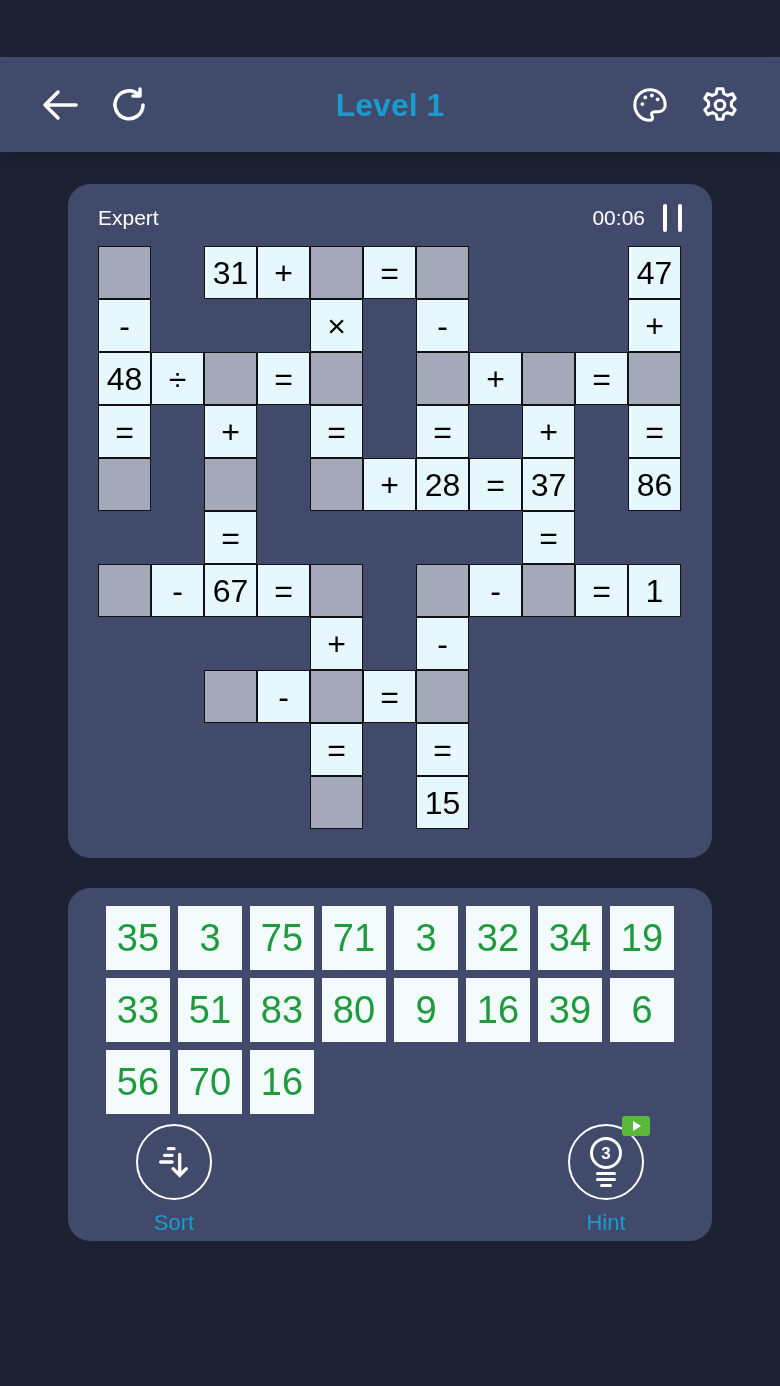  I want to click on grid-cell: 31, so click(230, 272).